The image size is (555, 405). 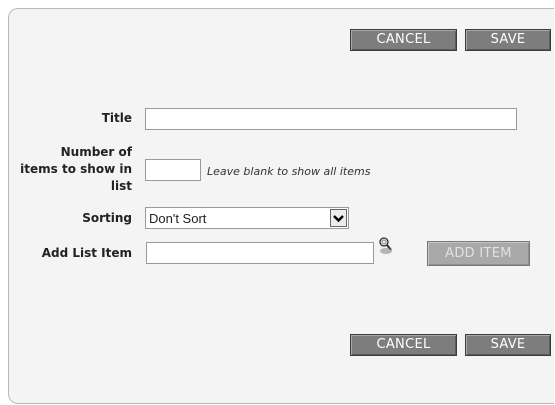 What do you see at coordinates (86, 253) in the screenshot?
I see `add-list-item-label: Add List Item` at bounding box center [86, 253].